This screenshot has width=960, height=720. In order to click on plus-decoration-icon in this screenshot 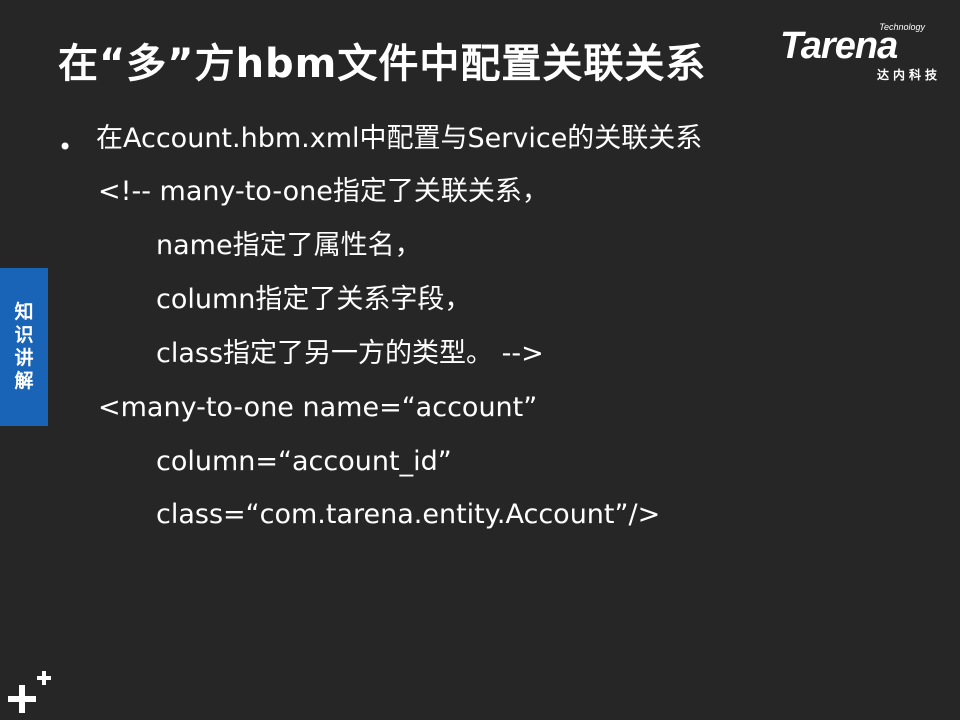, I will do `click(29, 692)`.